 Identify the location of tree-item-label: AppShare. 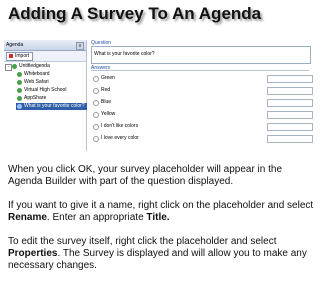
(35, 98).